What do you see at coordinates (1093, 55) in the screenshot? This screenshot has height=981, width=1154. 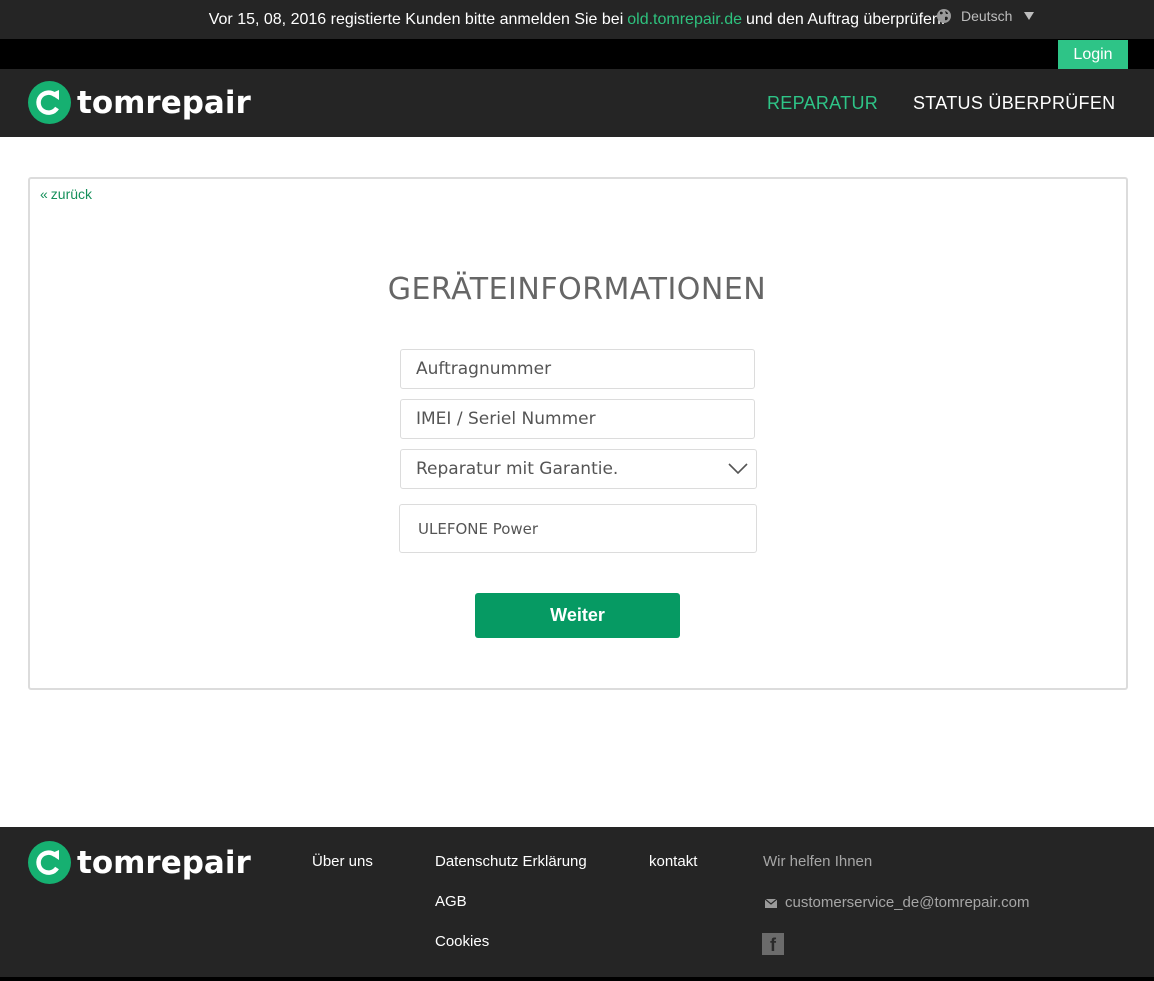 I see `login-button: Login` at bounding box center [1093, 55].